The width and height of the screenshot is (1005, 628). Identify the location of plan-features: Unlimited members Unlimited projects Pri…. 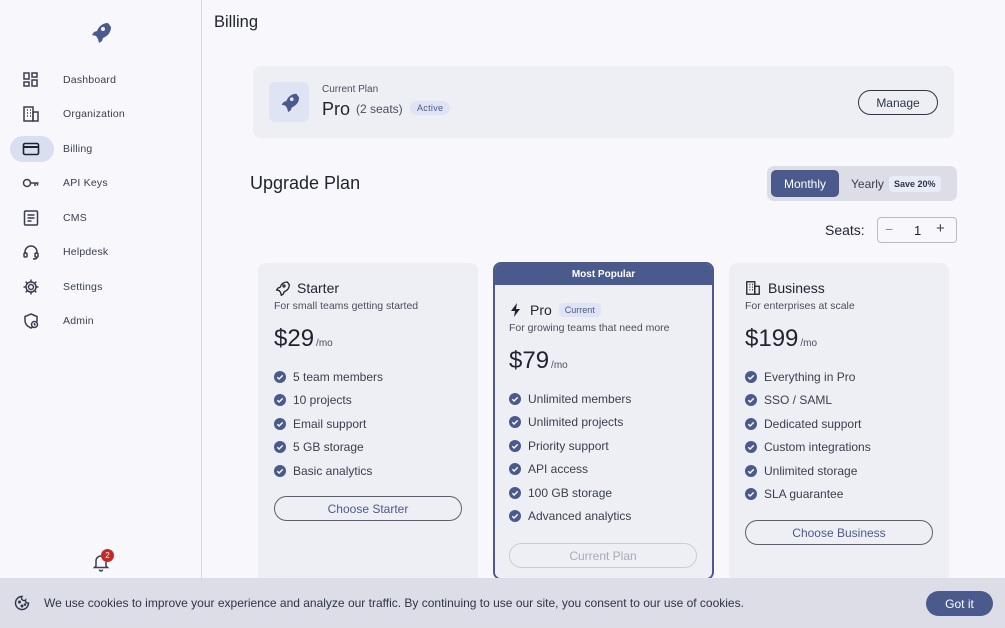
(570, 457).